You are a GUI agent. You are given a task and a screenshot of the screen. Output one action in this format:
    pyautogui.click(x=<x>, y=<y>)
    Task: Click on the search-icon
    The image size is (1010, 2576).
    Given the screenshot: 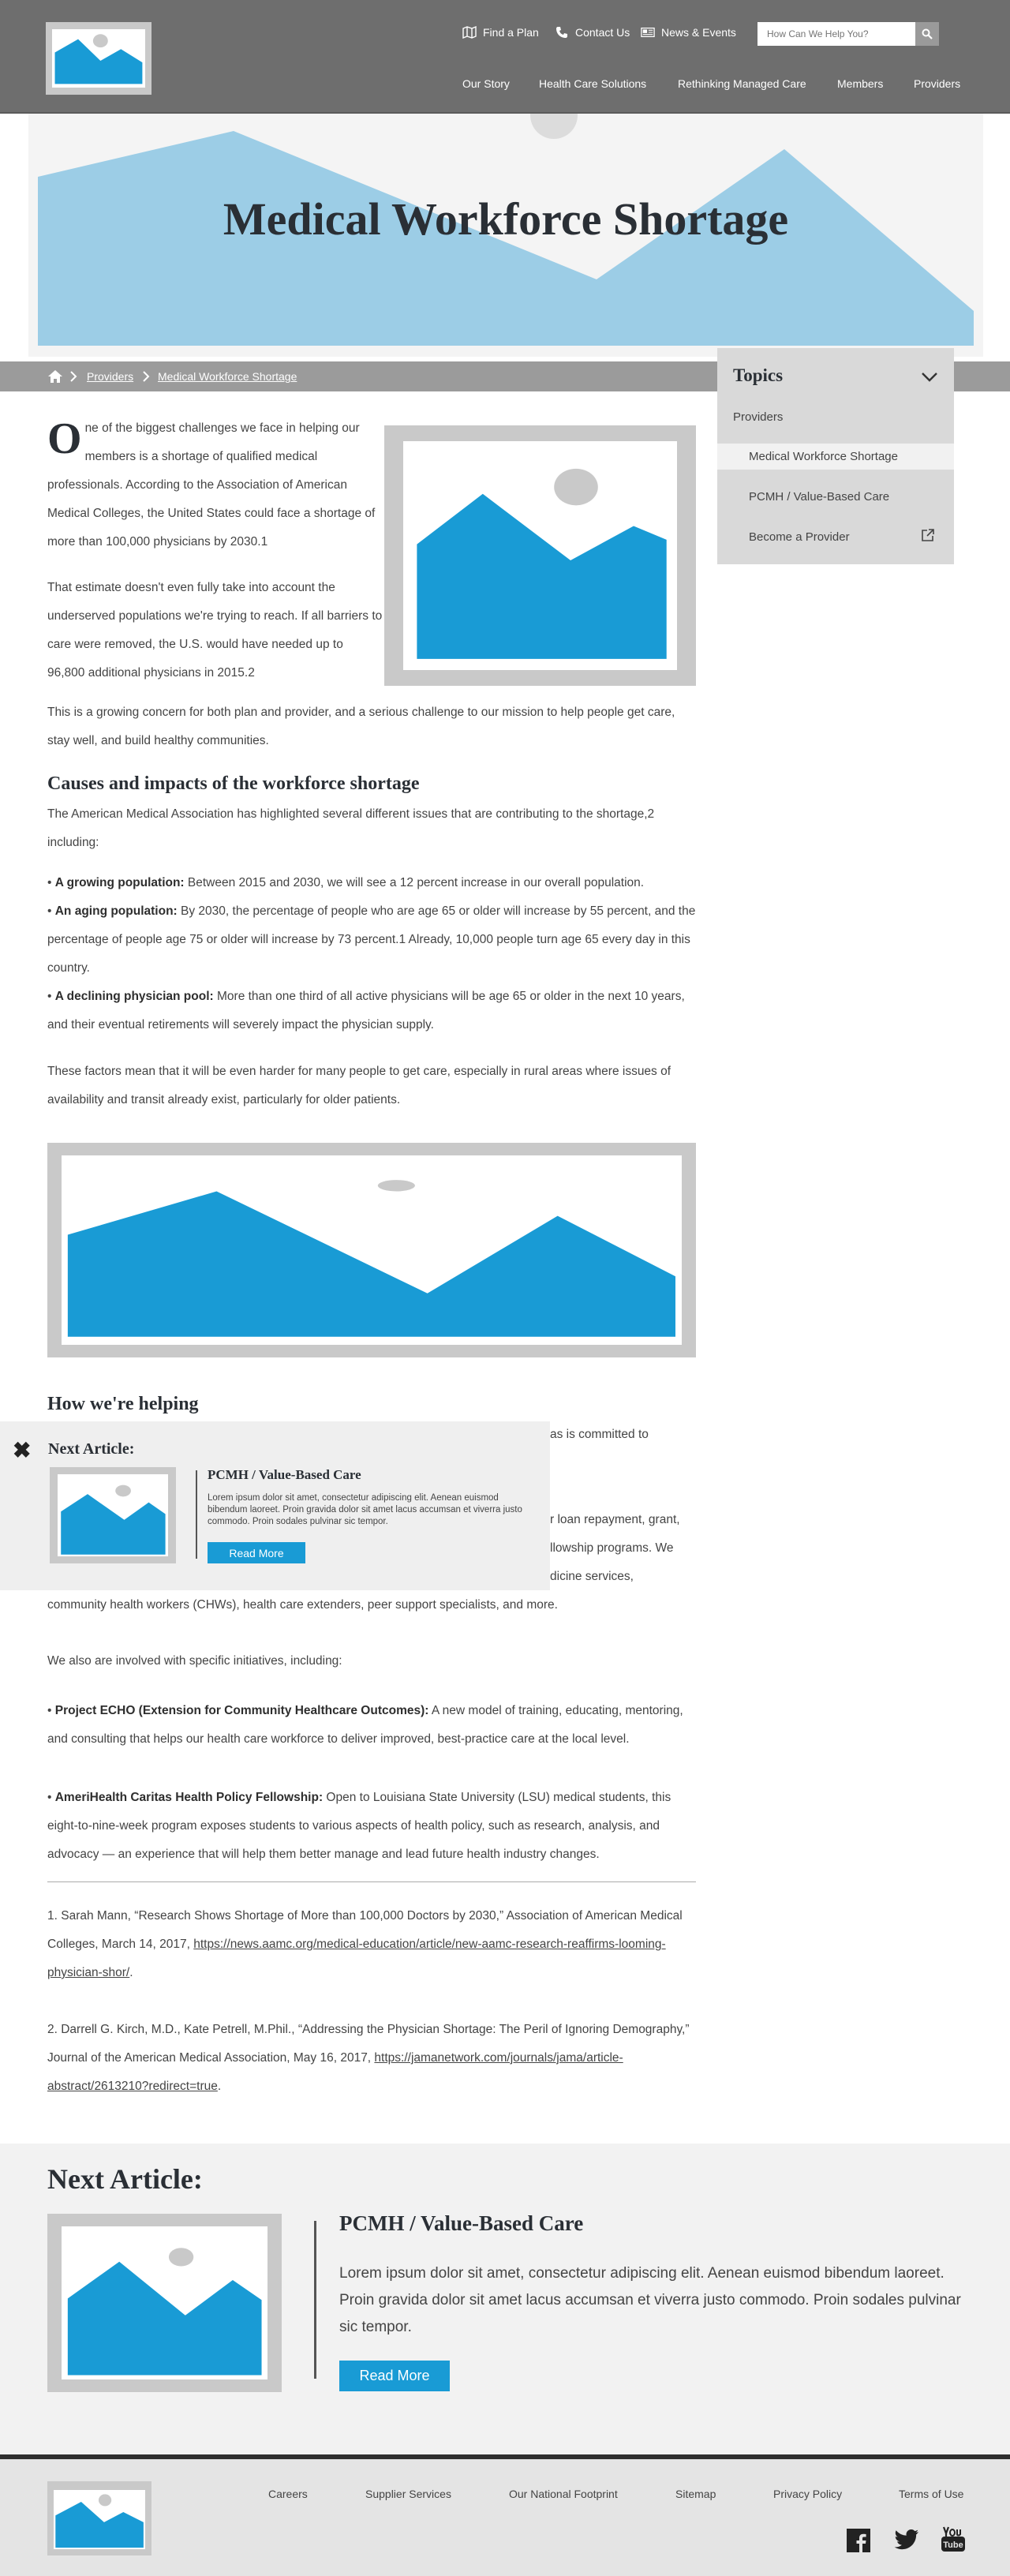 What is the action you would take?
    pyautogui.click(x=927, y=33)
    